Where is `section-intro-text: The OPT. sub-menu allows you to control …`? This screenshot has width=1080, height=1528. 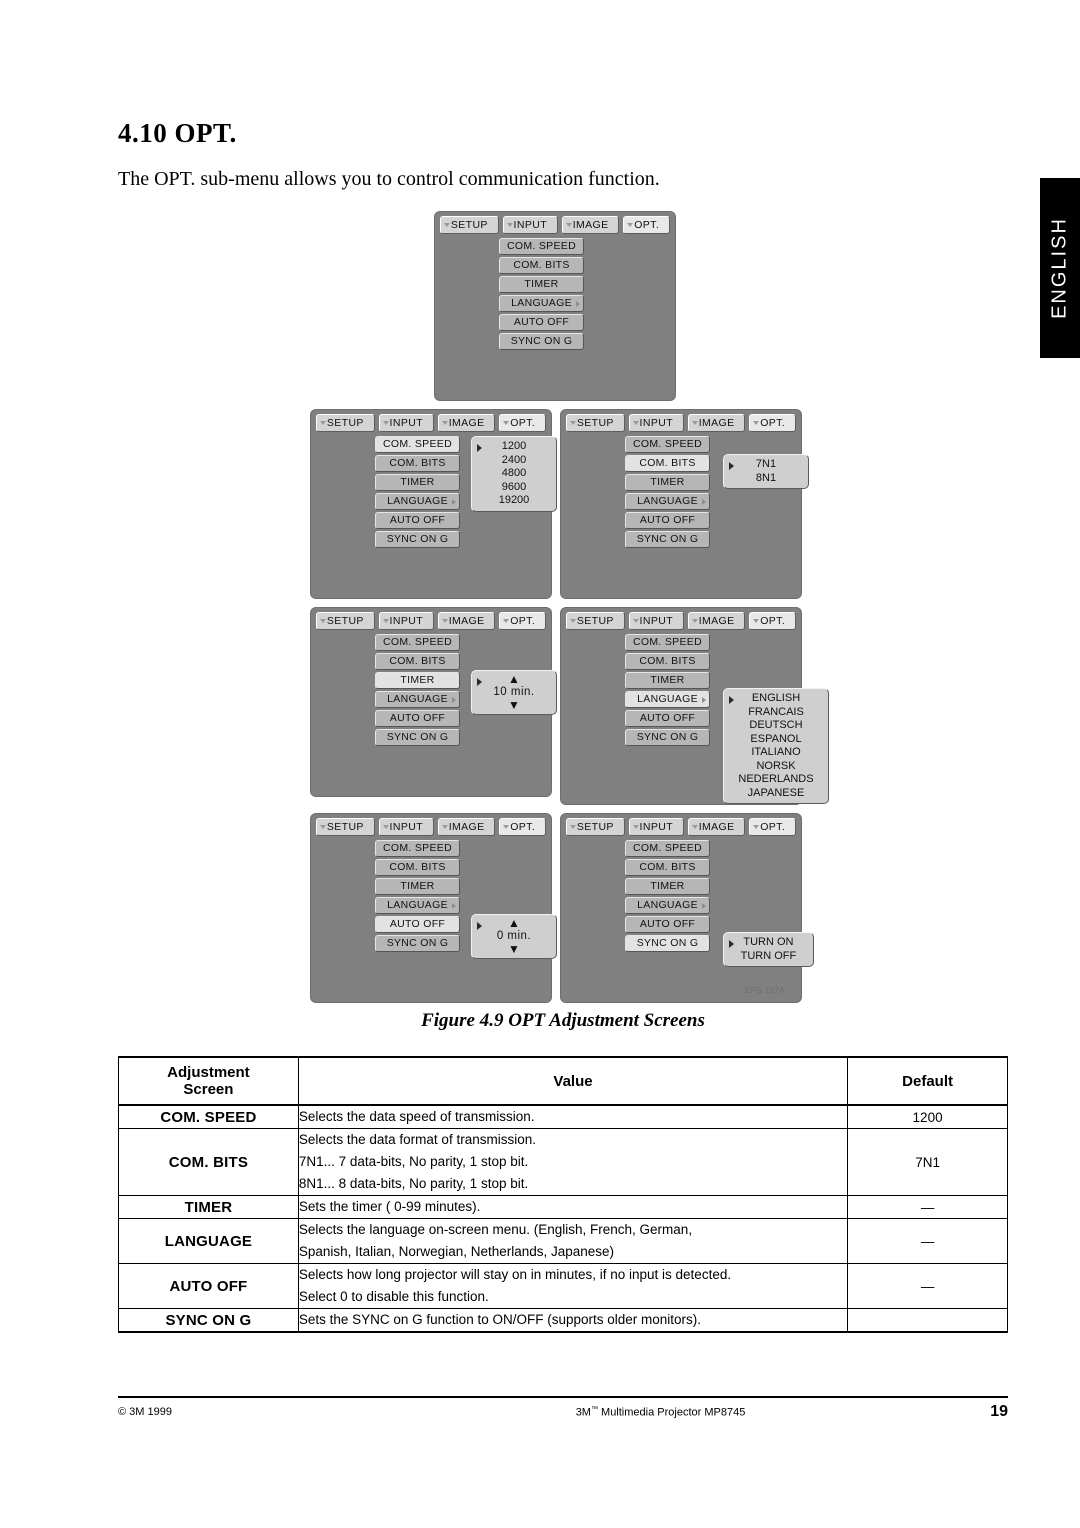 section-intro-text: The OPT. sub-menu allows you to control … is located at coordinates (389, 179).